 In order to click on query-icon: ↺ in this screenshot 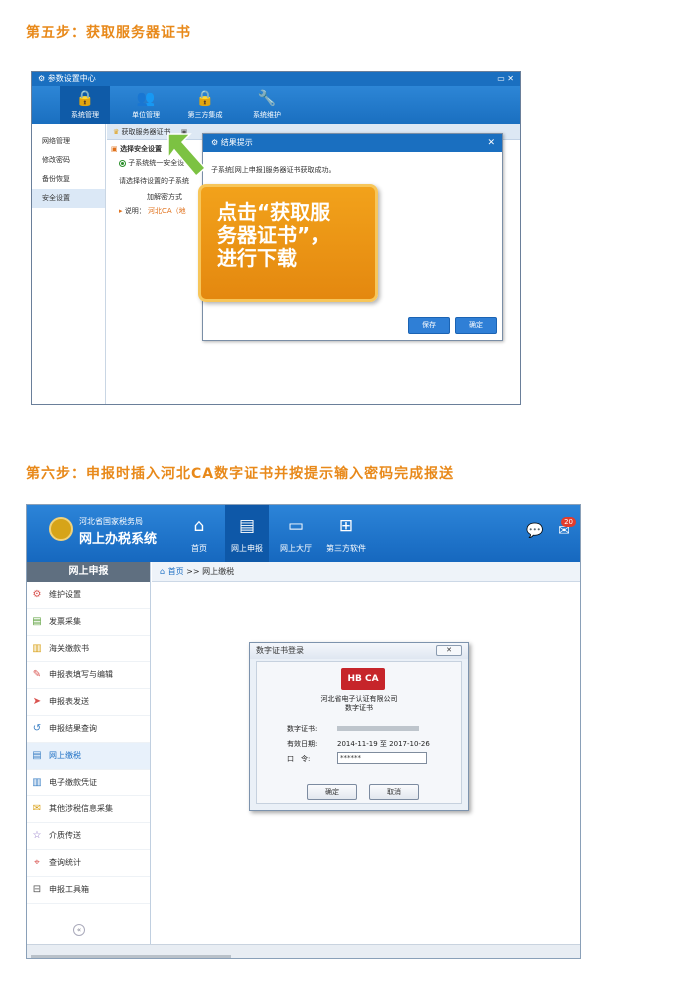, I will do `click(37, 728)`.